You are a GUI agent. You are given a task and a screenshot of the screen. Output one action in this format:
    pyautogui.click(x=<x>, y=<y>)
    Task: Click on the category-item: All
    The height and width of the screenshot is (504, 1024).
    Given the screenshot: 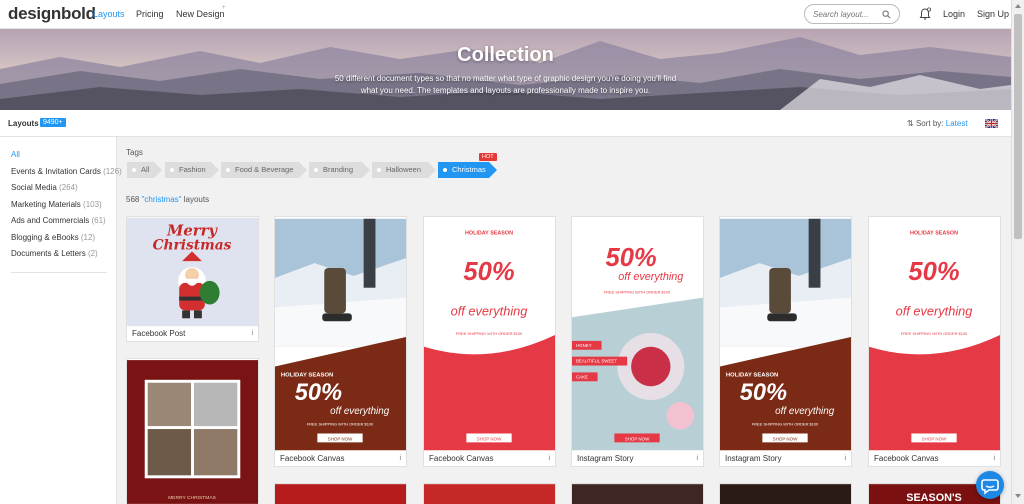 What is the action you would take?
    pyautogui.click(x=66, y=158)
    